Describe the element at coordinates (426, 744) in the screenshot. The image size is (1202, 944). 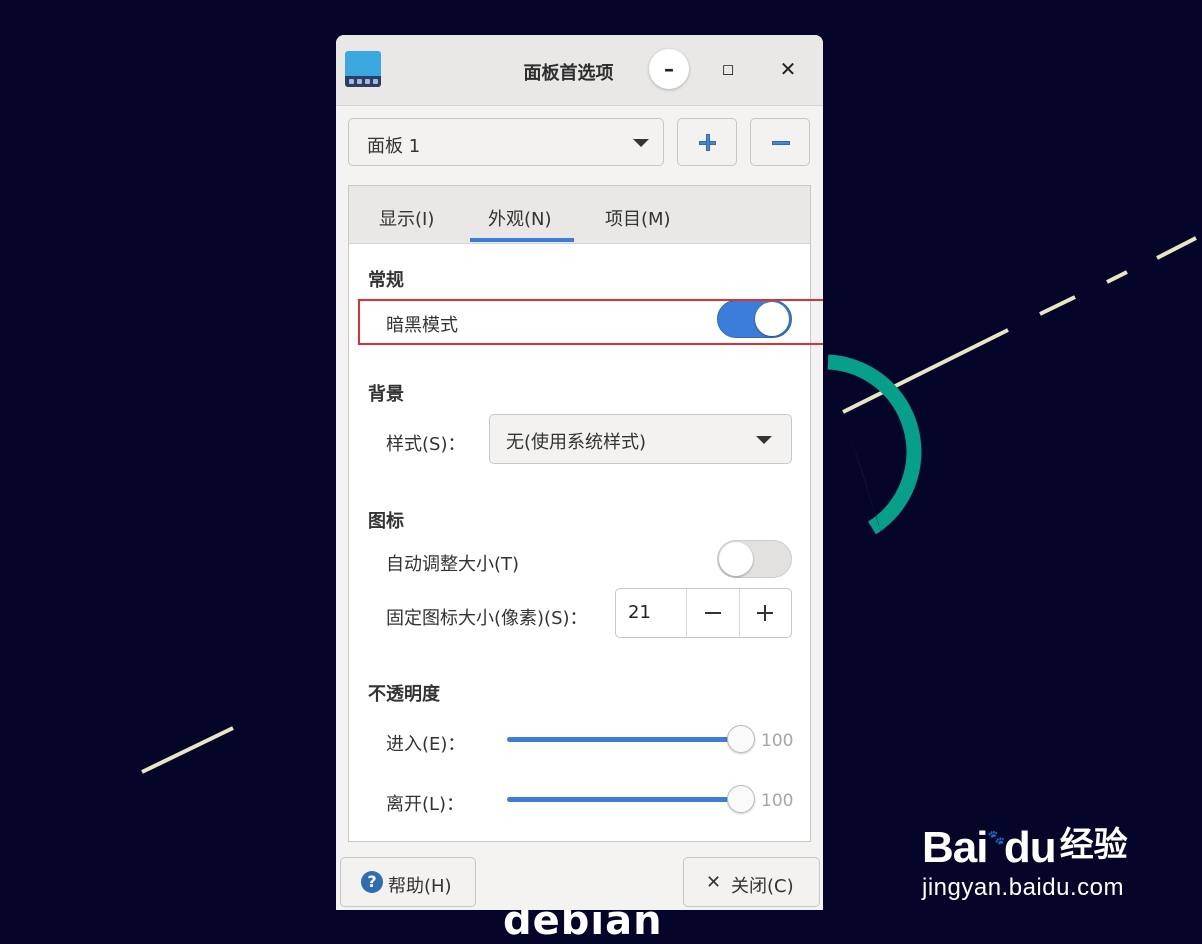
I see `enter-opacity-label: 进入(E)：` at that location.